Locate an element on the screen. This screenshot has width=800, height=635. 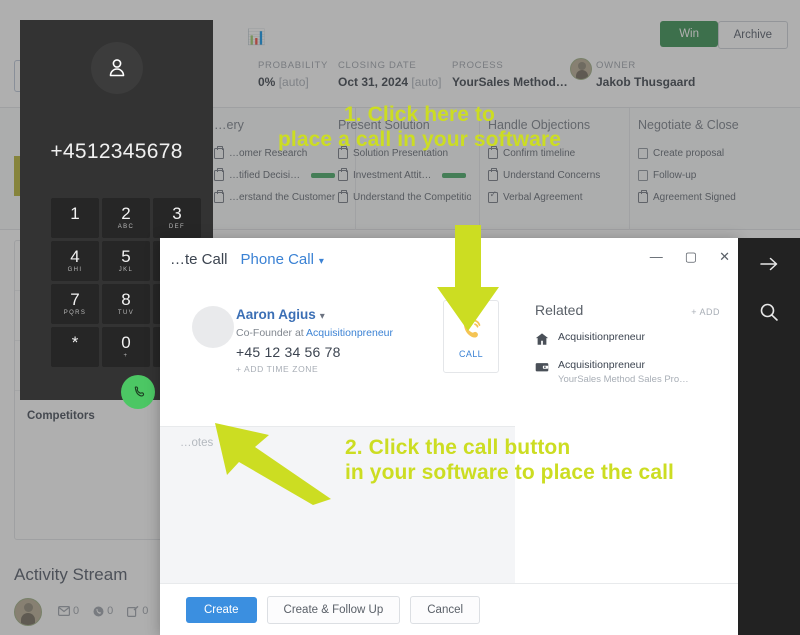
stage-item: Understand the Competition is located at coordinates (404, 197).